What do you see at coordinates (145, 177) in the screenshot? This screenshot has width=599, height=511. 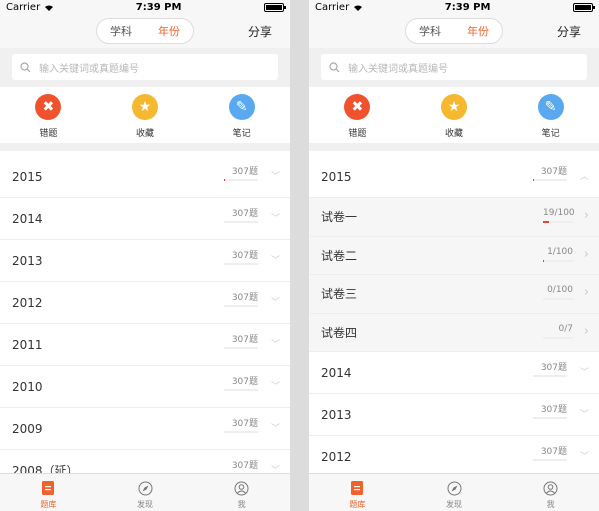 I see `year-row: 2015 307题 ﹀` at bounding box center [145, 177].